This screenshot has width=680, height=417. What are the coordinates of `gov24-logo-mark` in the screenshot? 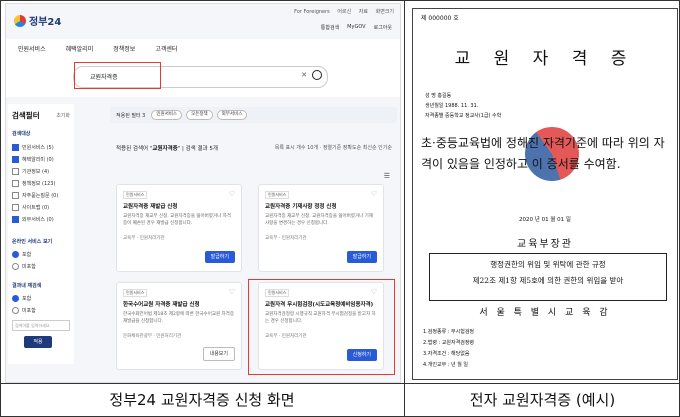 It's located at (20, 20).